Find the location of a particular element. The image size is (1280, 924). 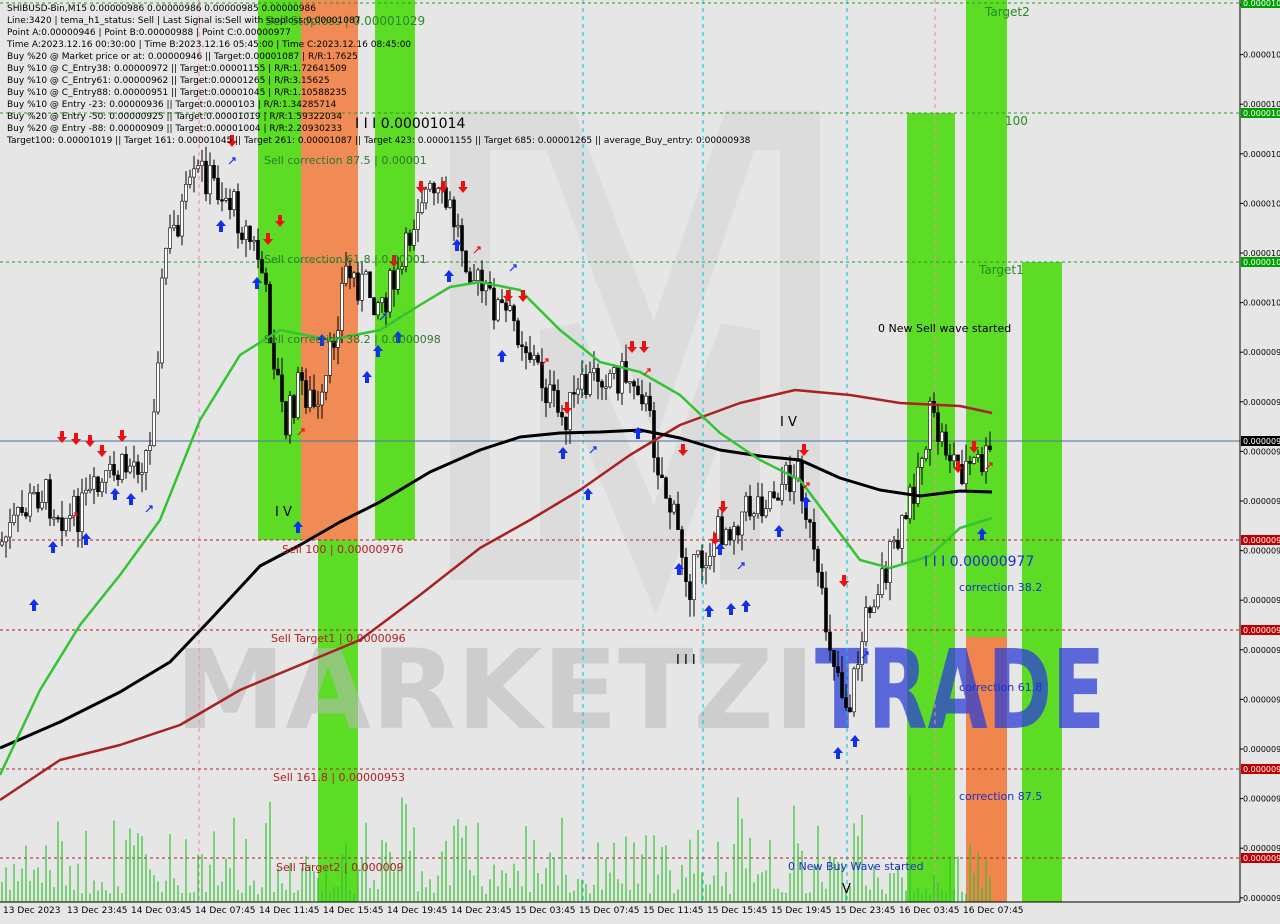

current-price-label: 0.00000986 is located at coordinates (1261, 441).